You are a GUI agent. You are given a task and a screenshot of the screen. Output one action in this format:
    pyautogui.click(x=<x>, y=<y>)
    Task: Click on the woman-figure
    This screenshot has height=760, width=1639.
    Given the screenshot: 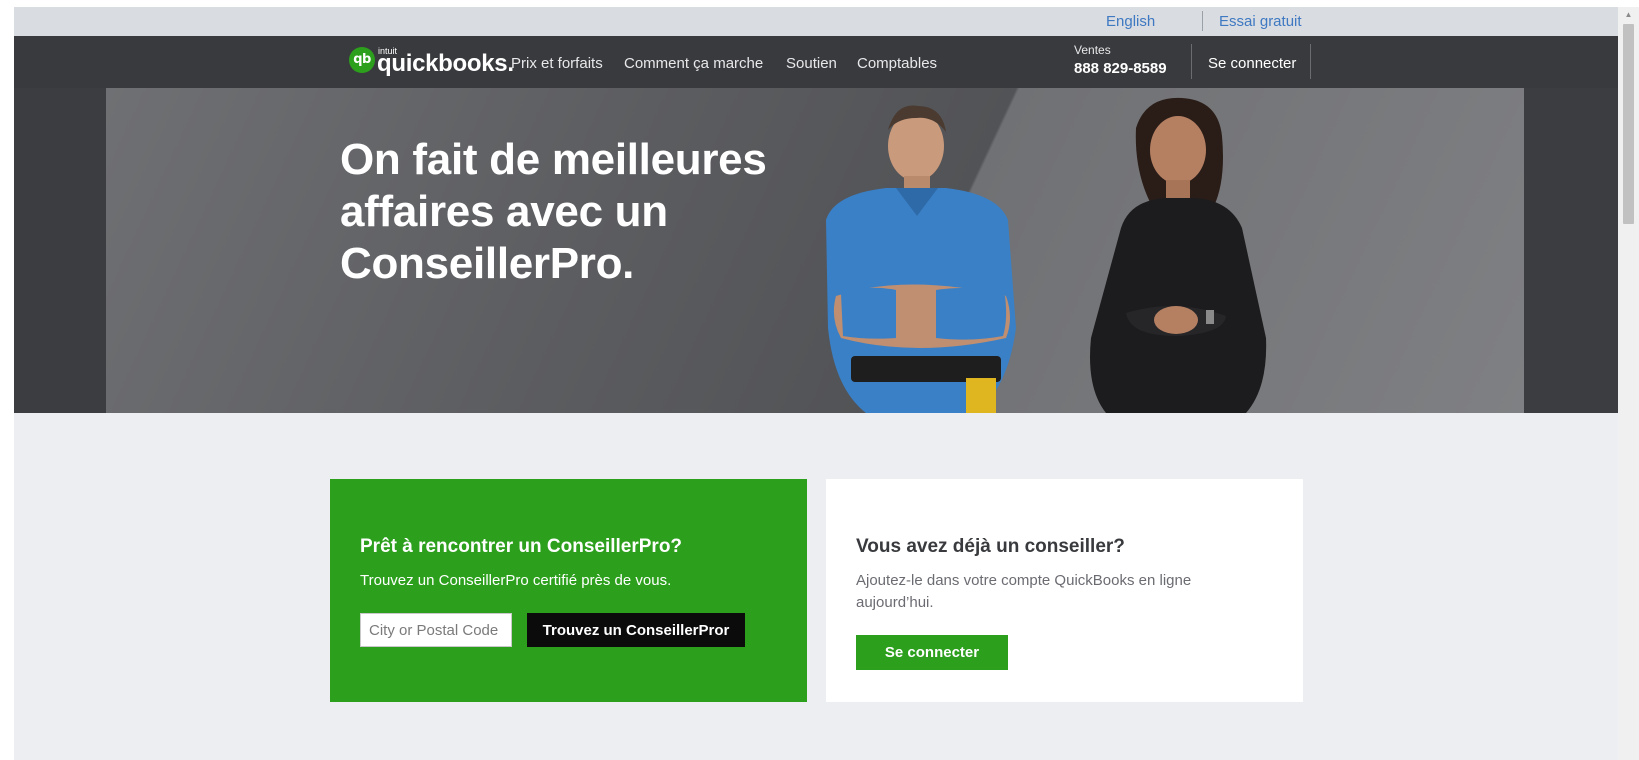 What is the action you would take?
    pyautogui.click(x=1178, y=255)
    